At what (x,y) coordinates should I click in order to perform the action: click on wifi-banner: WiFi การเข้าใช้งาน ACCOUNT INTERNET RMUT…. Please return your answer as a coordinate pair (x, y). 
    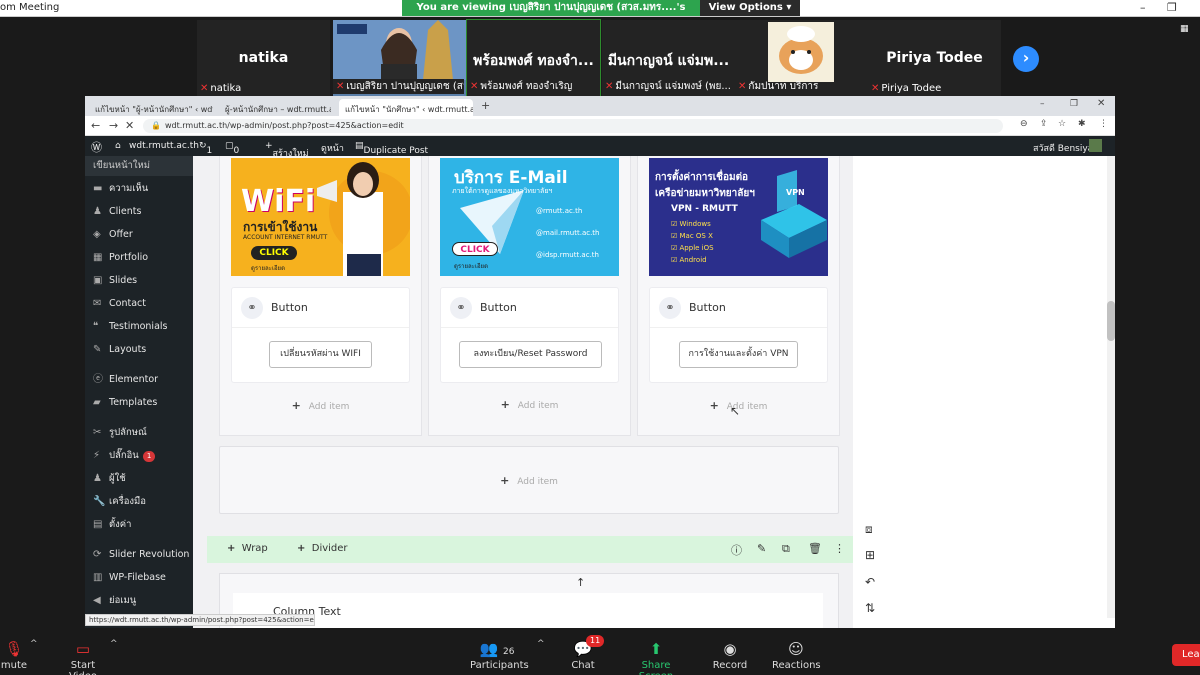
    Looking at the image, I should click on (320, 217).